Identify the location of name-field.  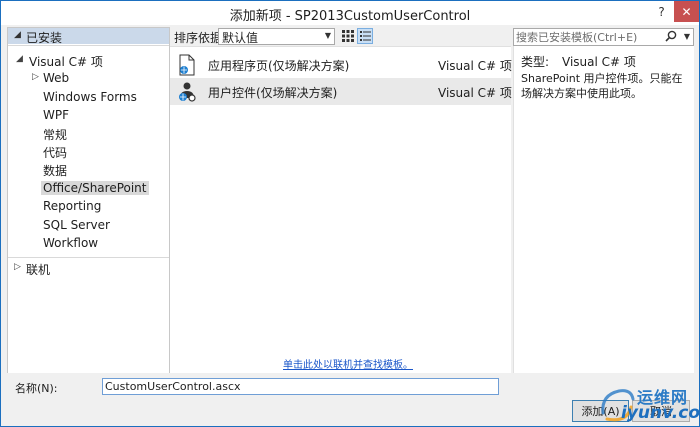
(300, 386).